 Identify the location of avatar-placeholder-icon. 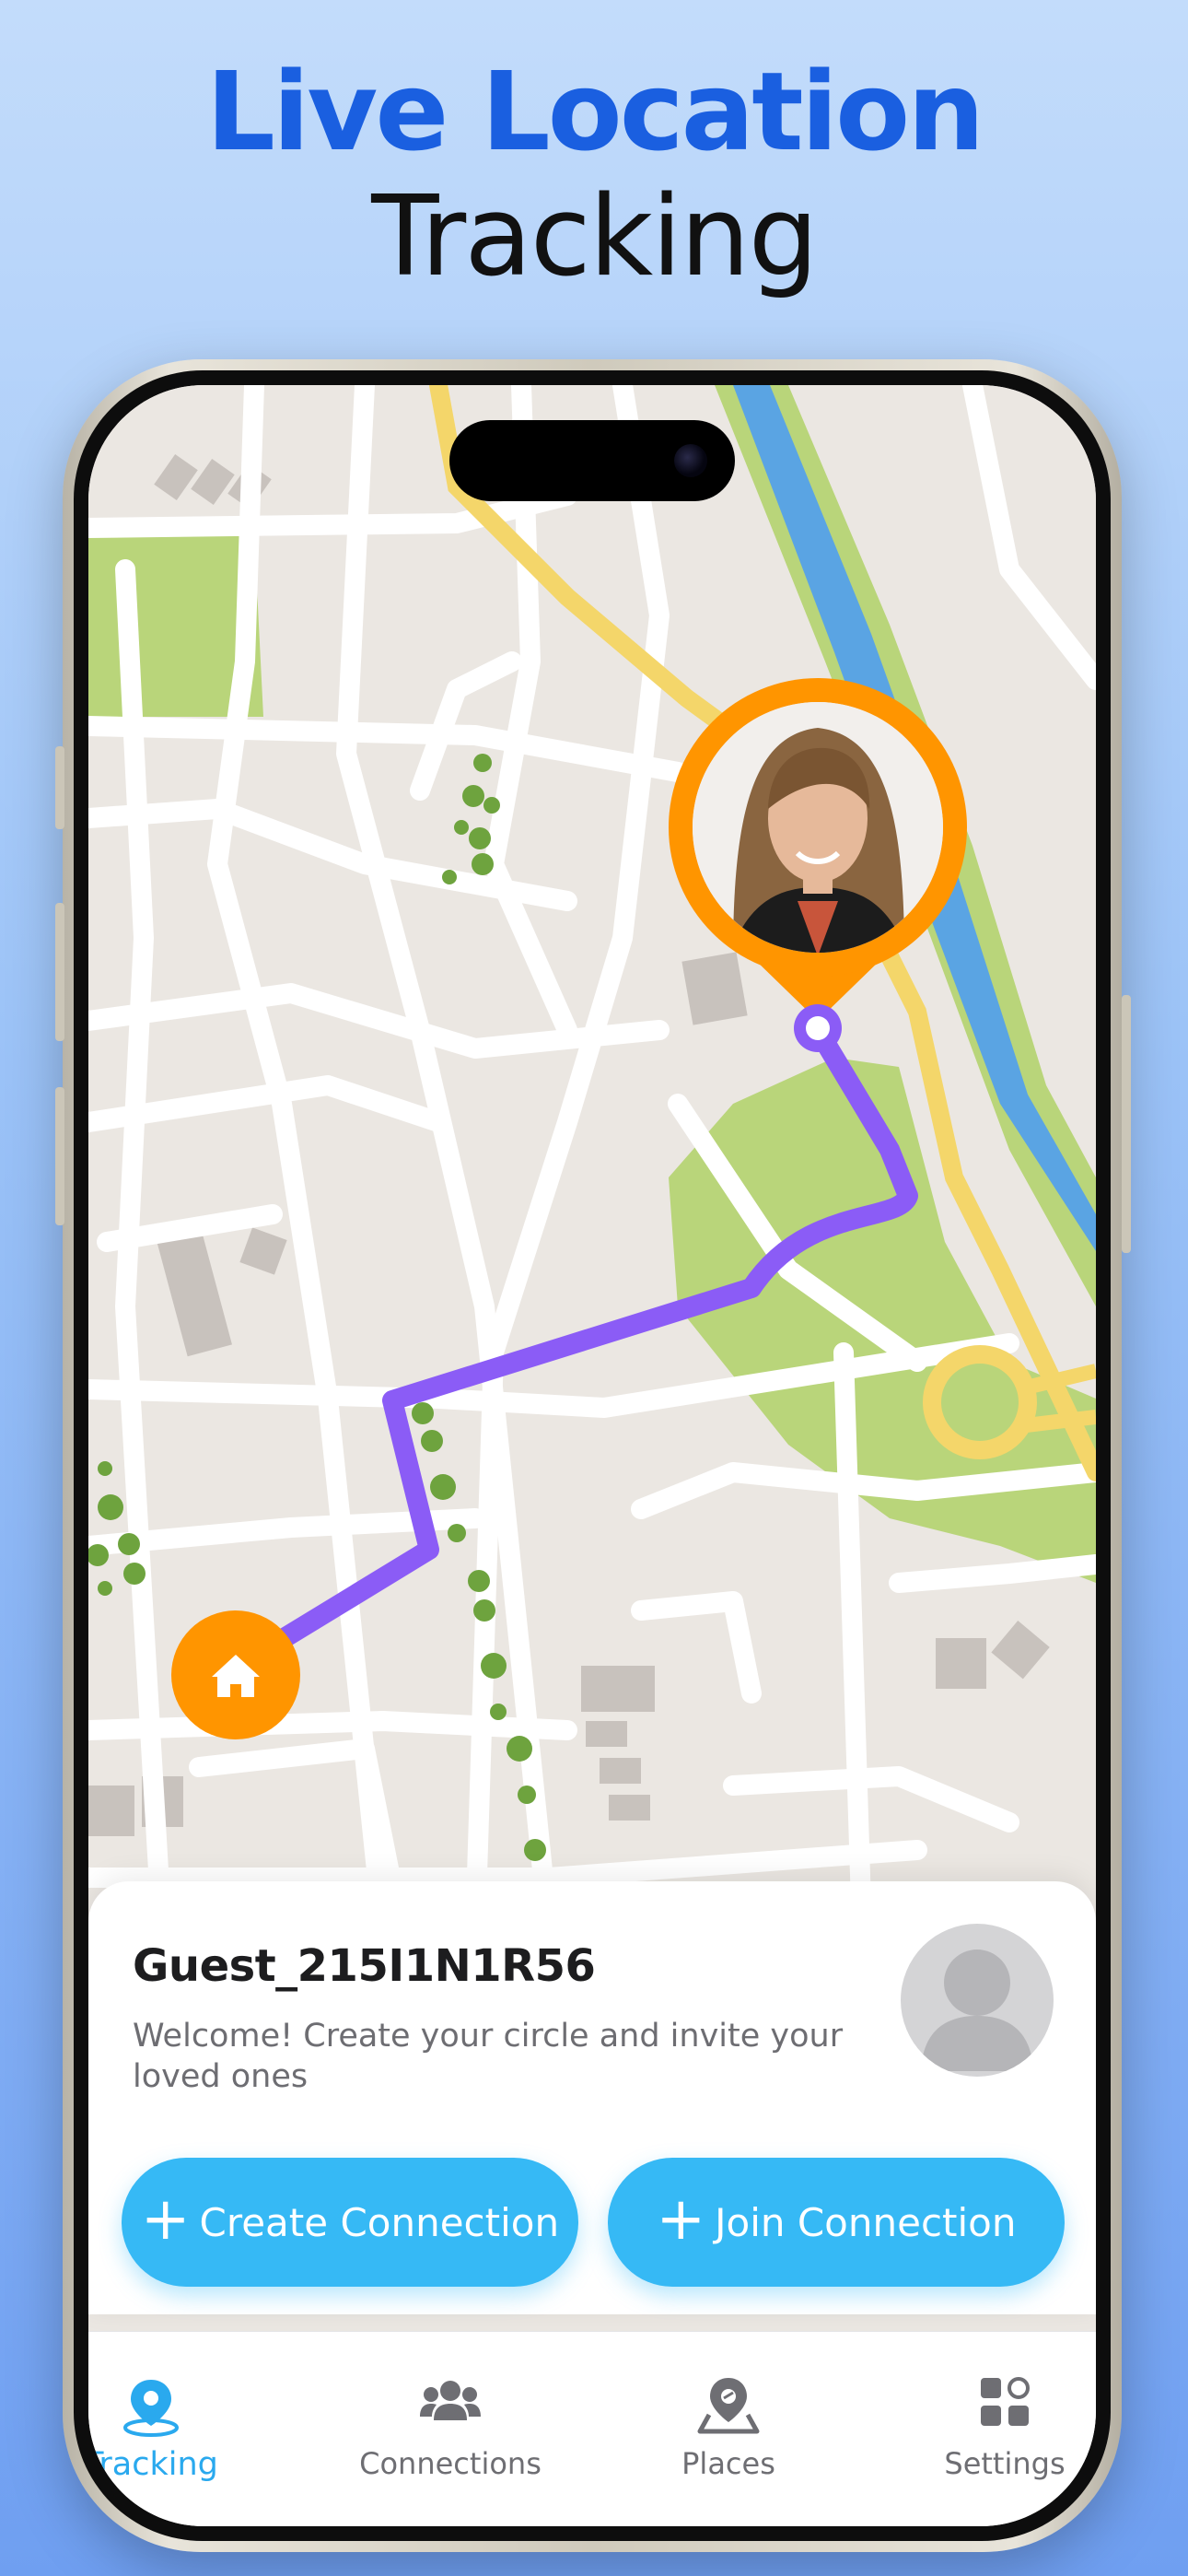
(977, 2010).